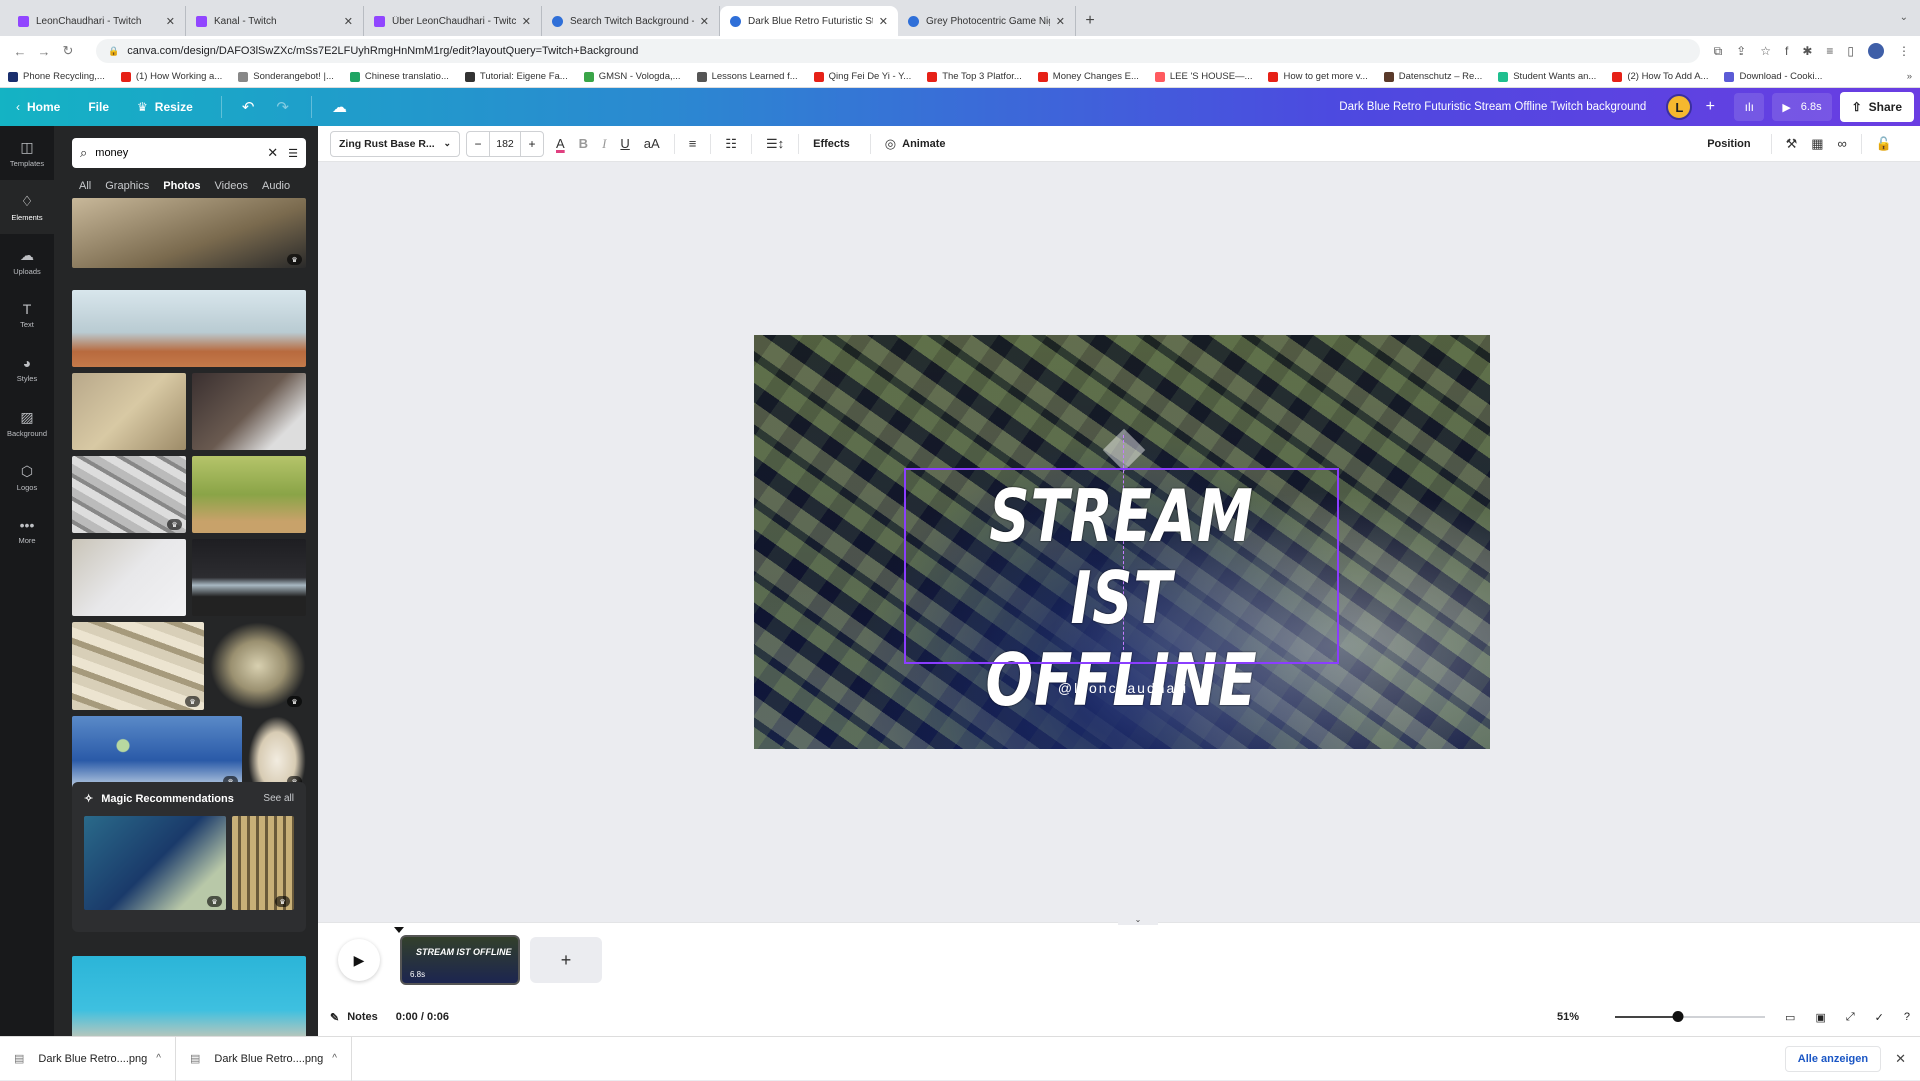  Describe the element at coordinates (1876, 51) in the screenshot. I see `profile-avatar` at that location.